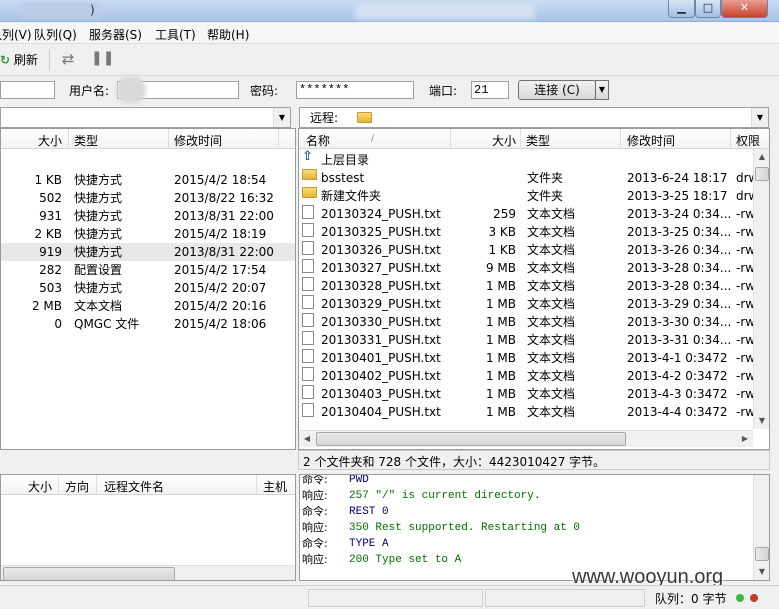 This screenshot has height=609, width=779. I want to click on menu-server: 服务器(S), so click(115, 34).